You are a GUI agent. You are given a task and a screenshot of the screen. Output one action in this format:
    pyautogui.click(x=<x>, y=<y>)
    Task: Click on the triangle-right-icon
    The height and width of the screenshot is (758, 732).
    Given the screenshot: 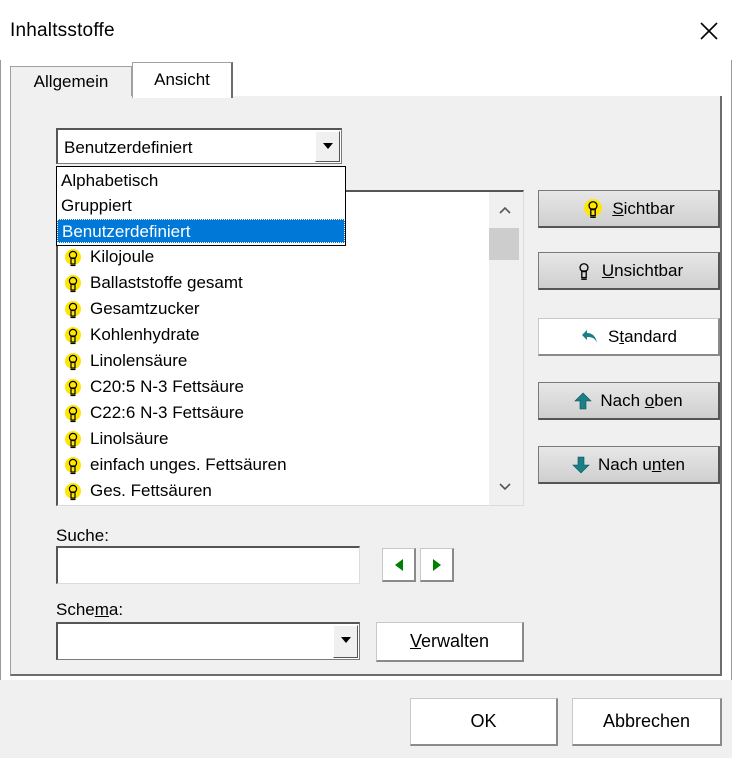 What is the action you would take?
    pyautogui.click(x=436, y=564)
    